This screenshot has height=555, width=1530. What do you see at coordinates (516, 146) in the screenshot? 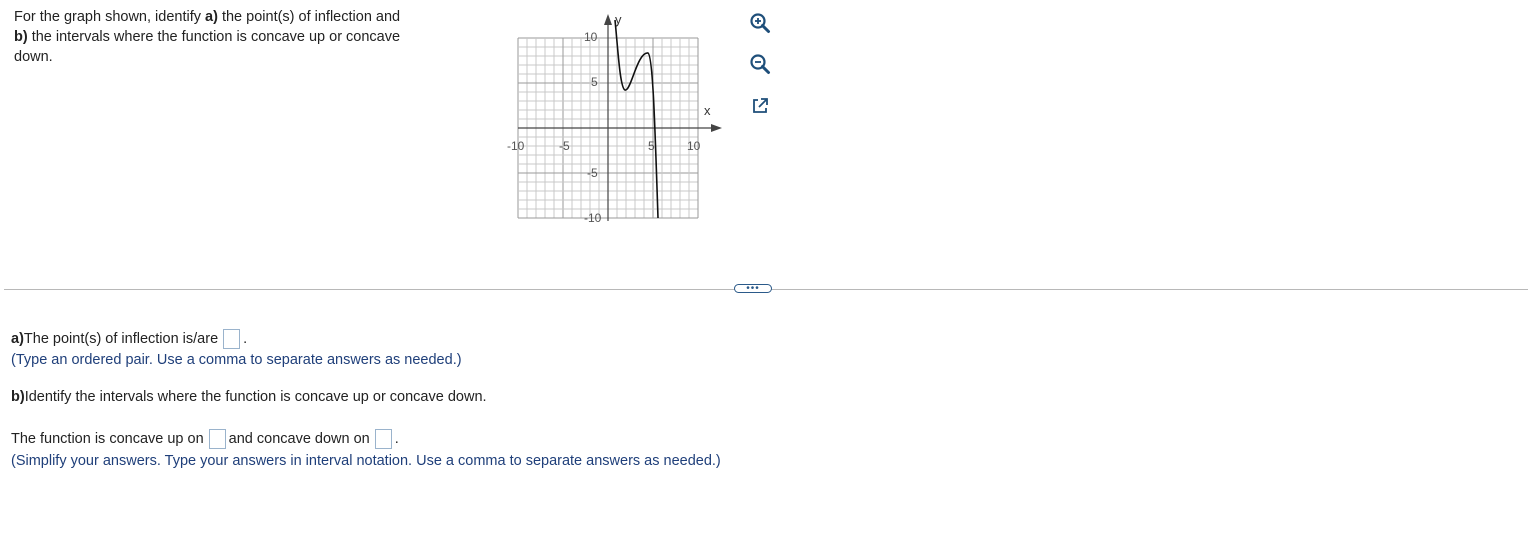
I see `x-tick-label: -10` at bounding box center [516, 146].